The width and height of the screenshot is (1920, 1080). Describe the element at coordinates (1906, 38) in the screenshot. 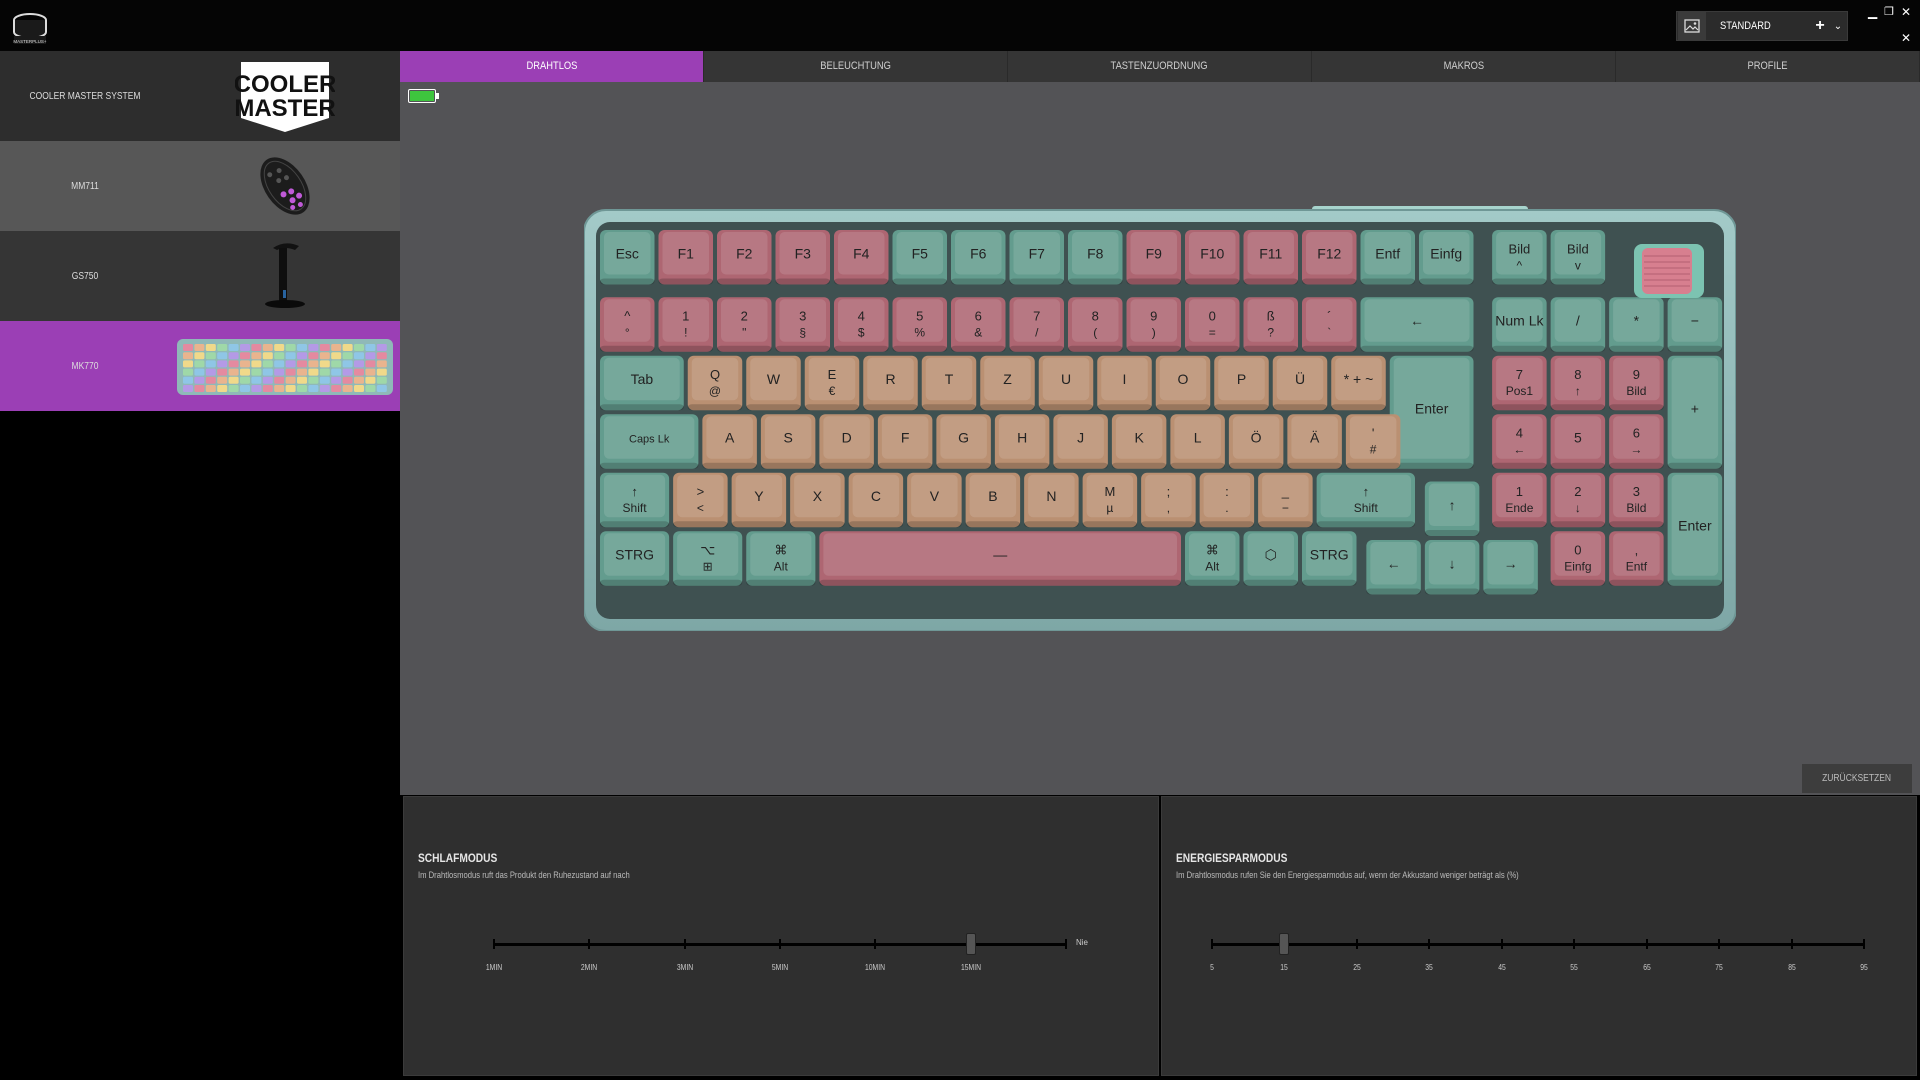

I see `pin-icon: ✕` at that location.